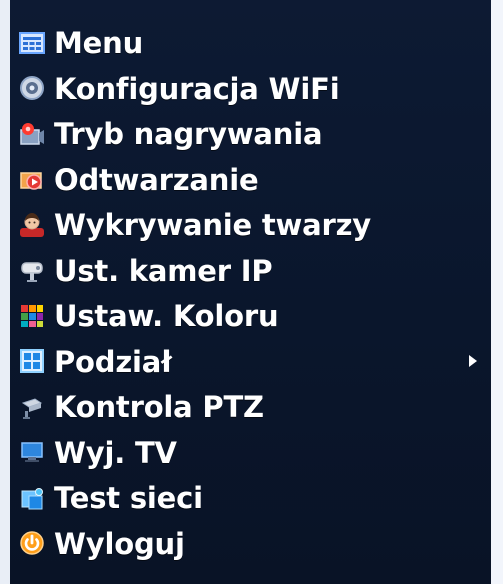 The width and height of the screenshot is (503, 584). What do you see at coordinates (32, 179) in the screenshot?
I see `playback-icon` at bounding box center [32, 179].